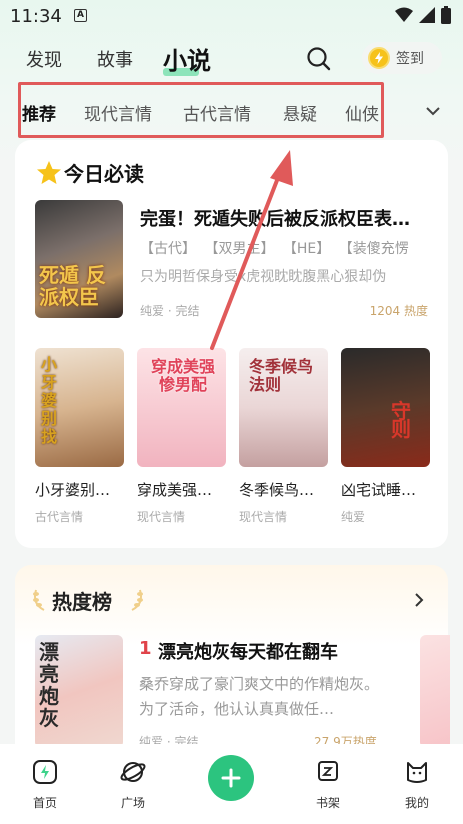 The width and height of the screenshot is (463, 824). I want to click on status-bar: 11:34 A, so click(231, 16).